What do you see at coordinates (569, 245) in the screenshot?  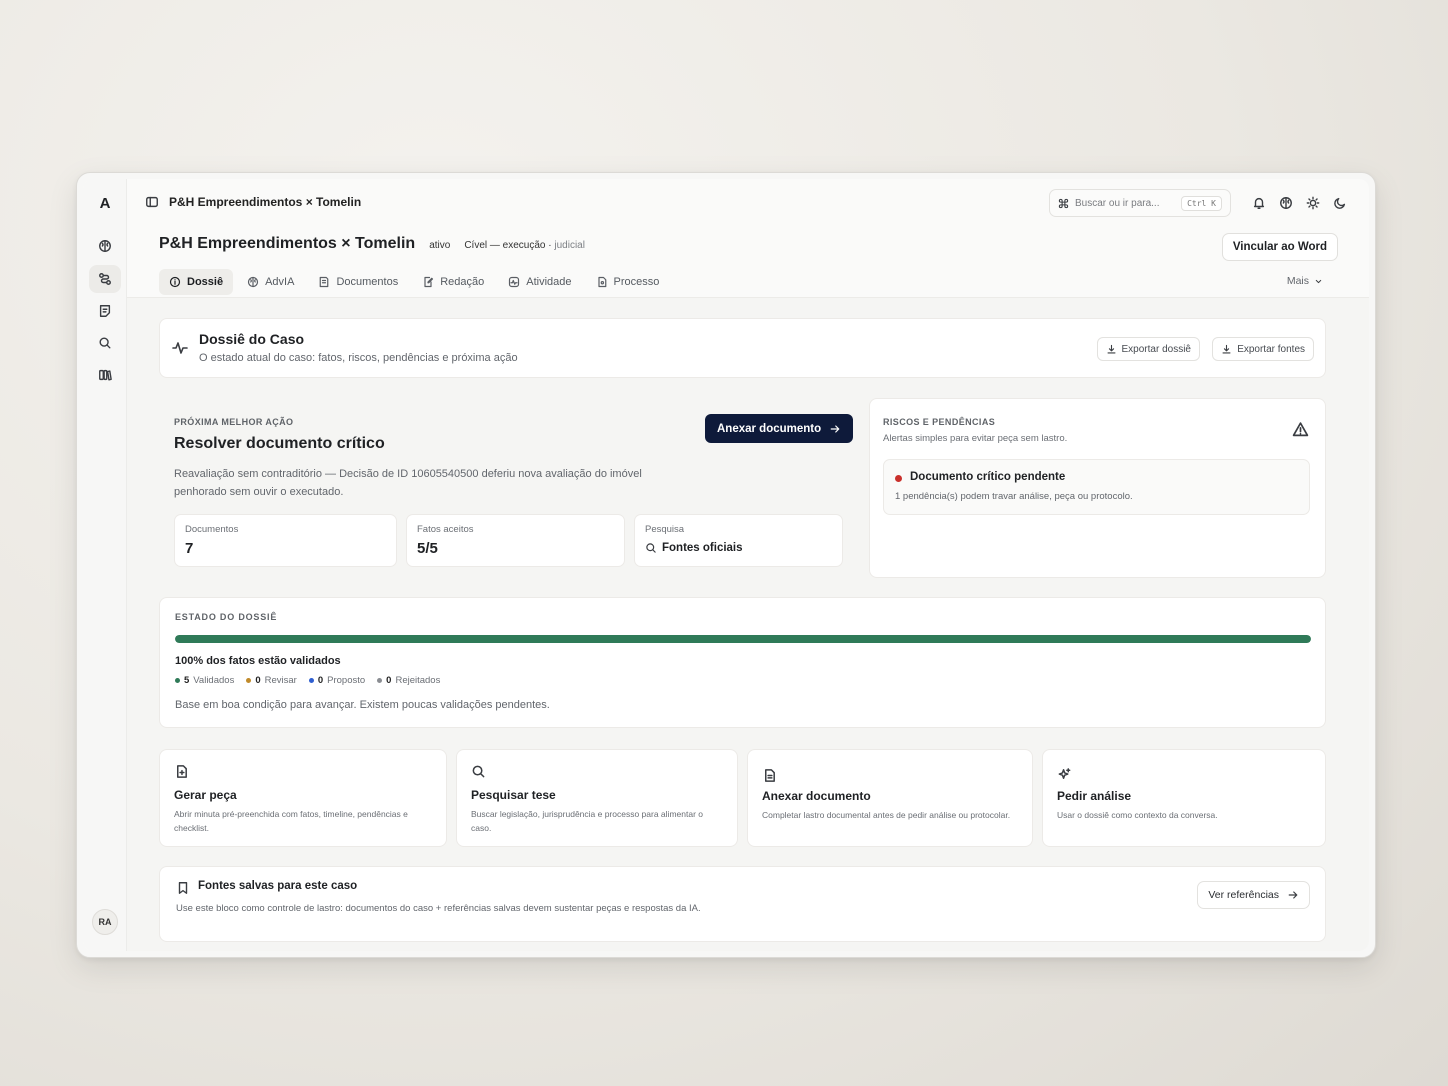 I see `case-type: judicial` at bounding box center [569, 245].